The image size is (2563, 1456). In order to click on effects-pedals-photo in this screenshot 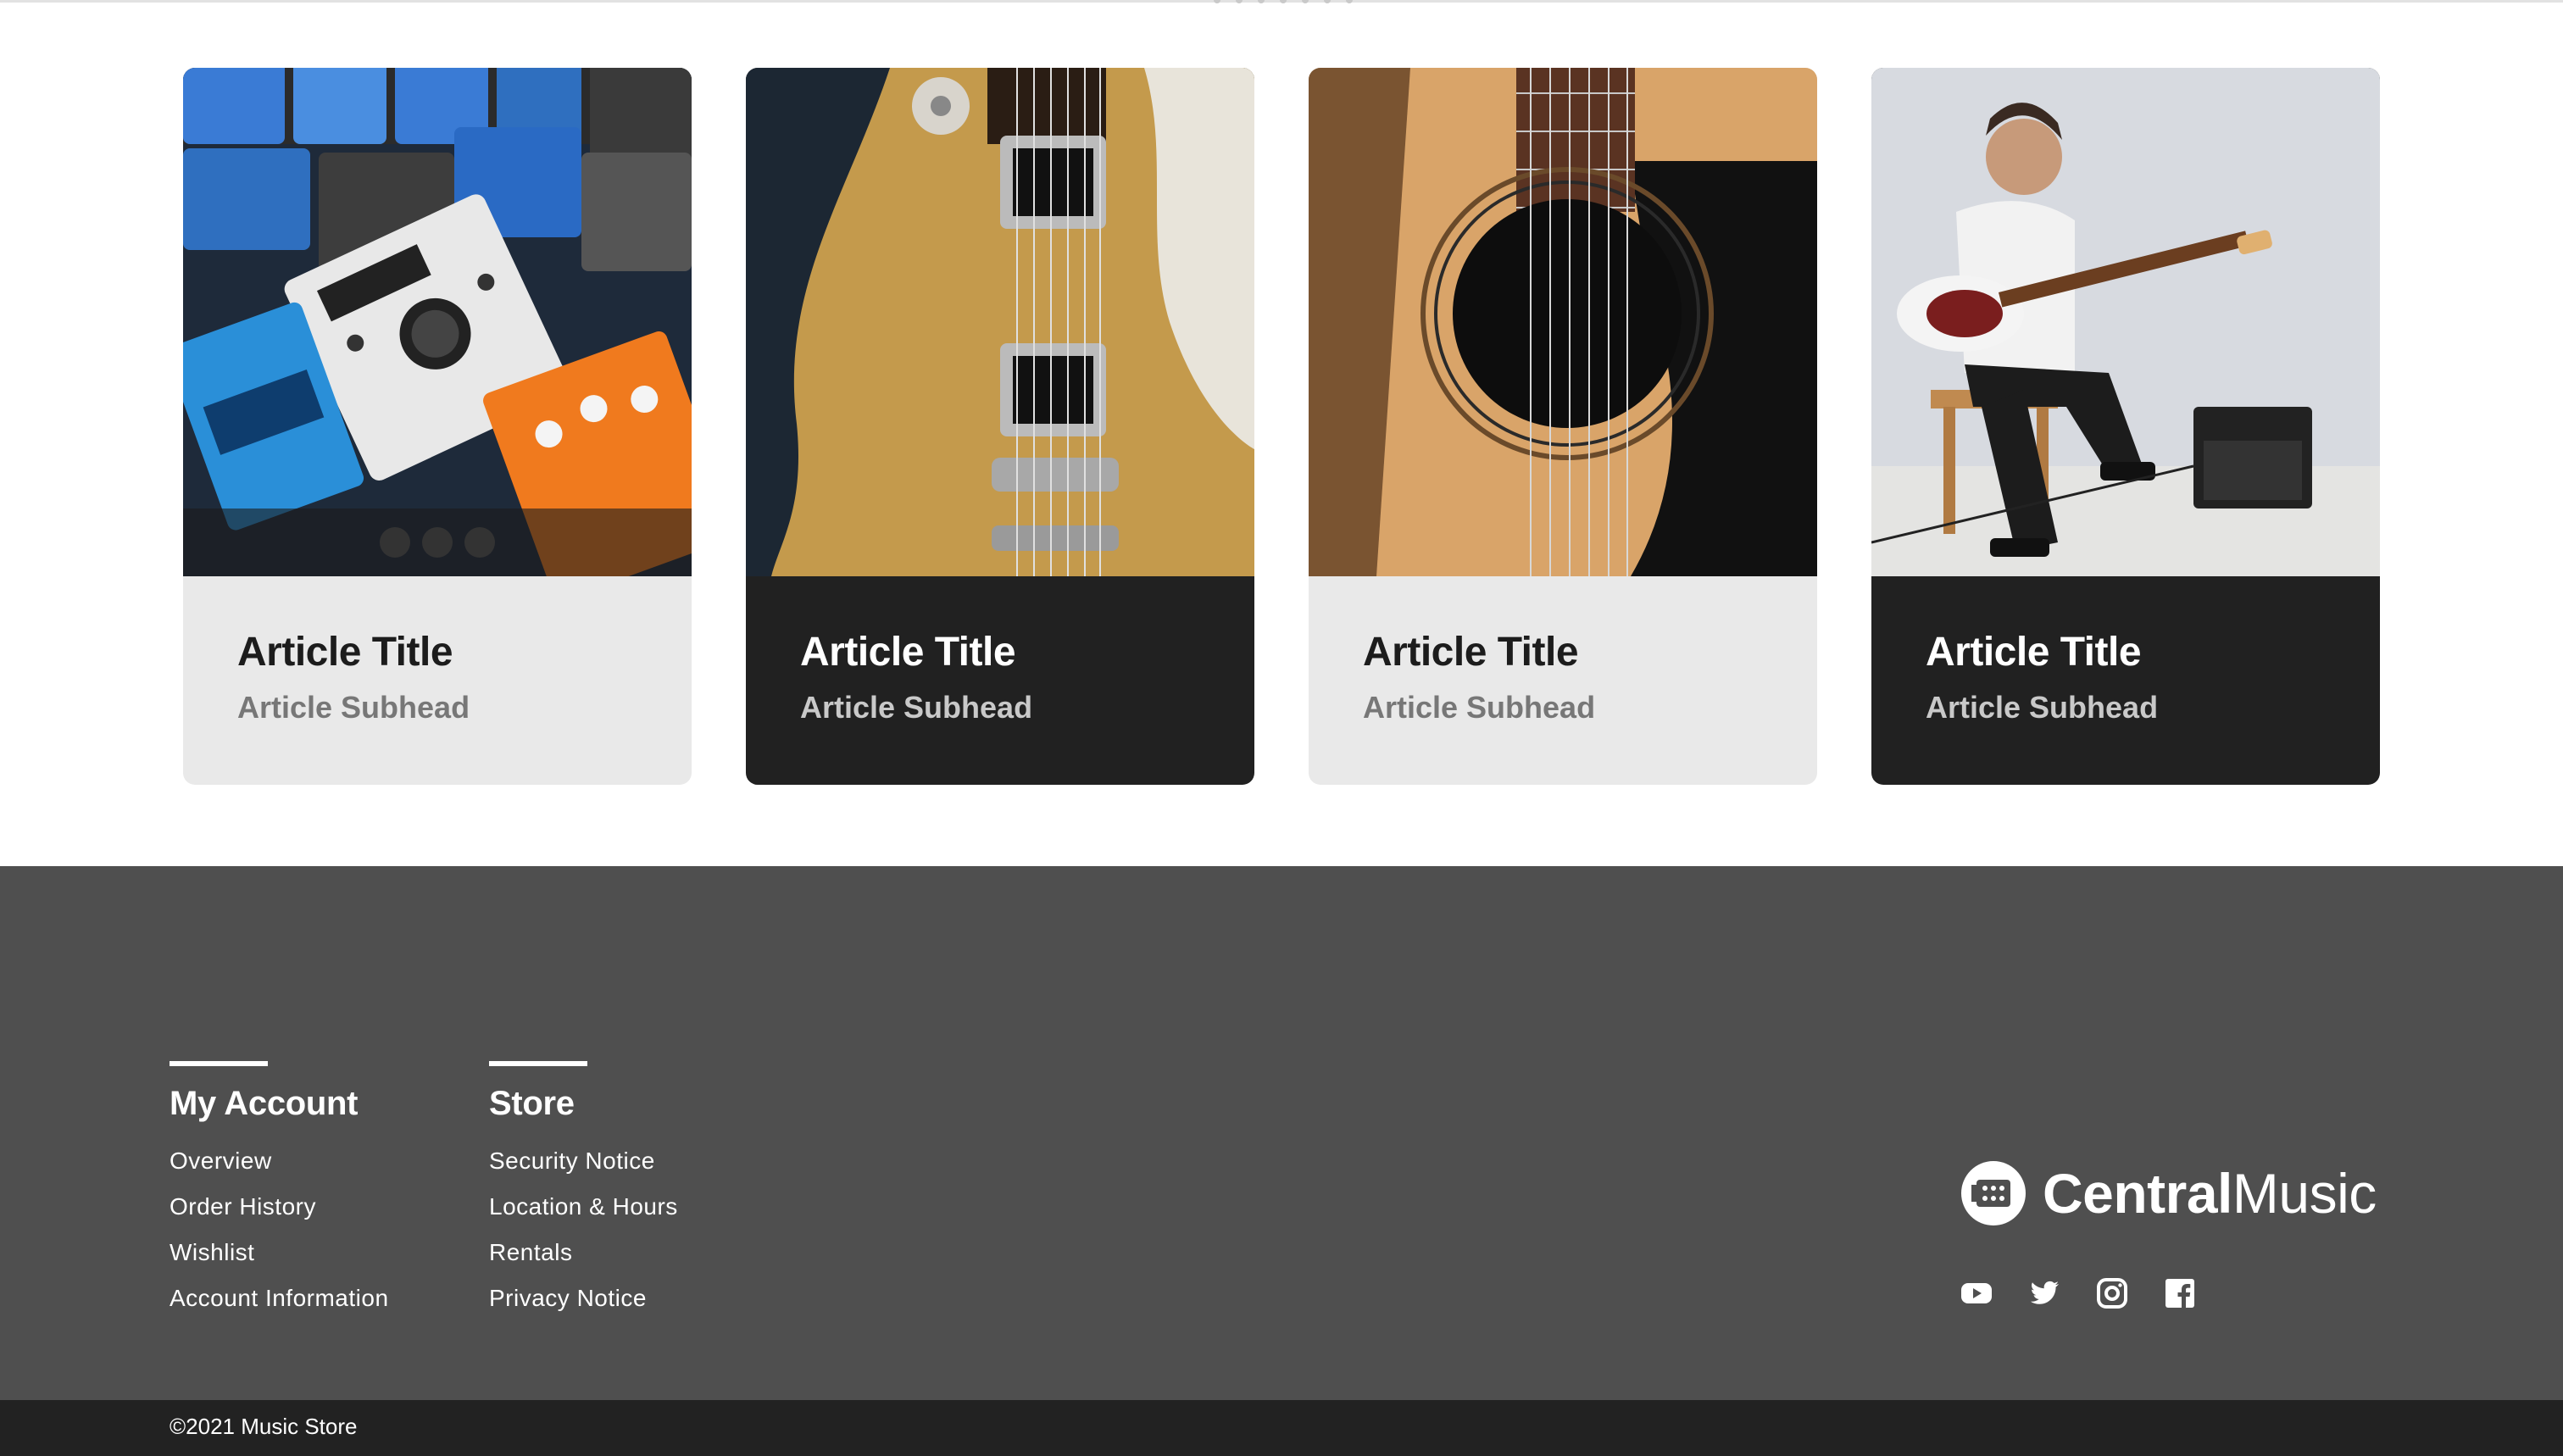, I will do `click(437, 322)`.